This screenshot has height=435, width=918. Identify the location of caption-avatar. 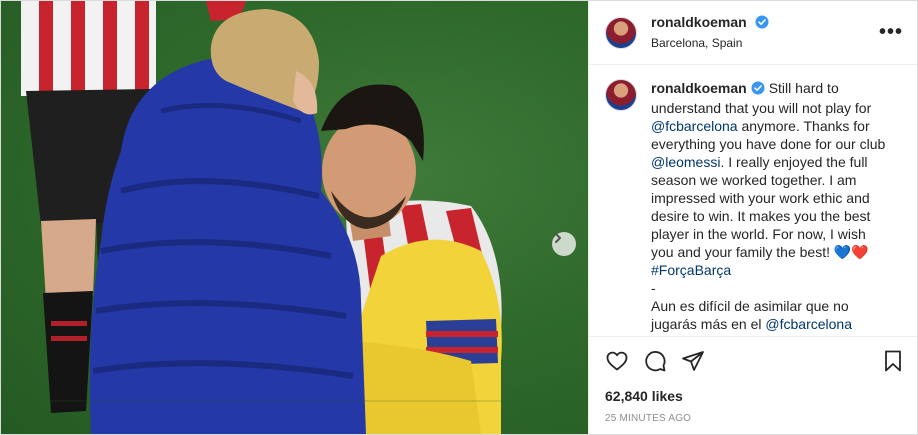
(621, 95).